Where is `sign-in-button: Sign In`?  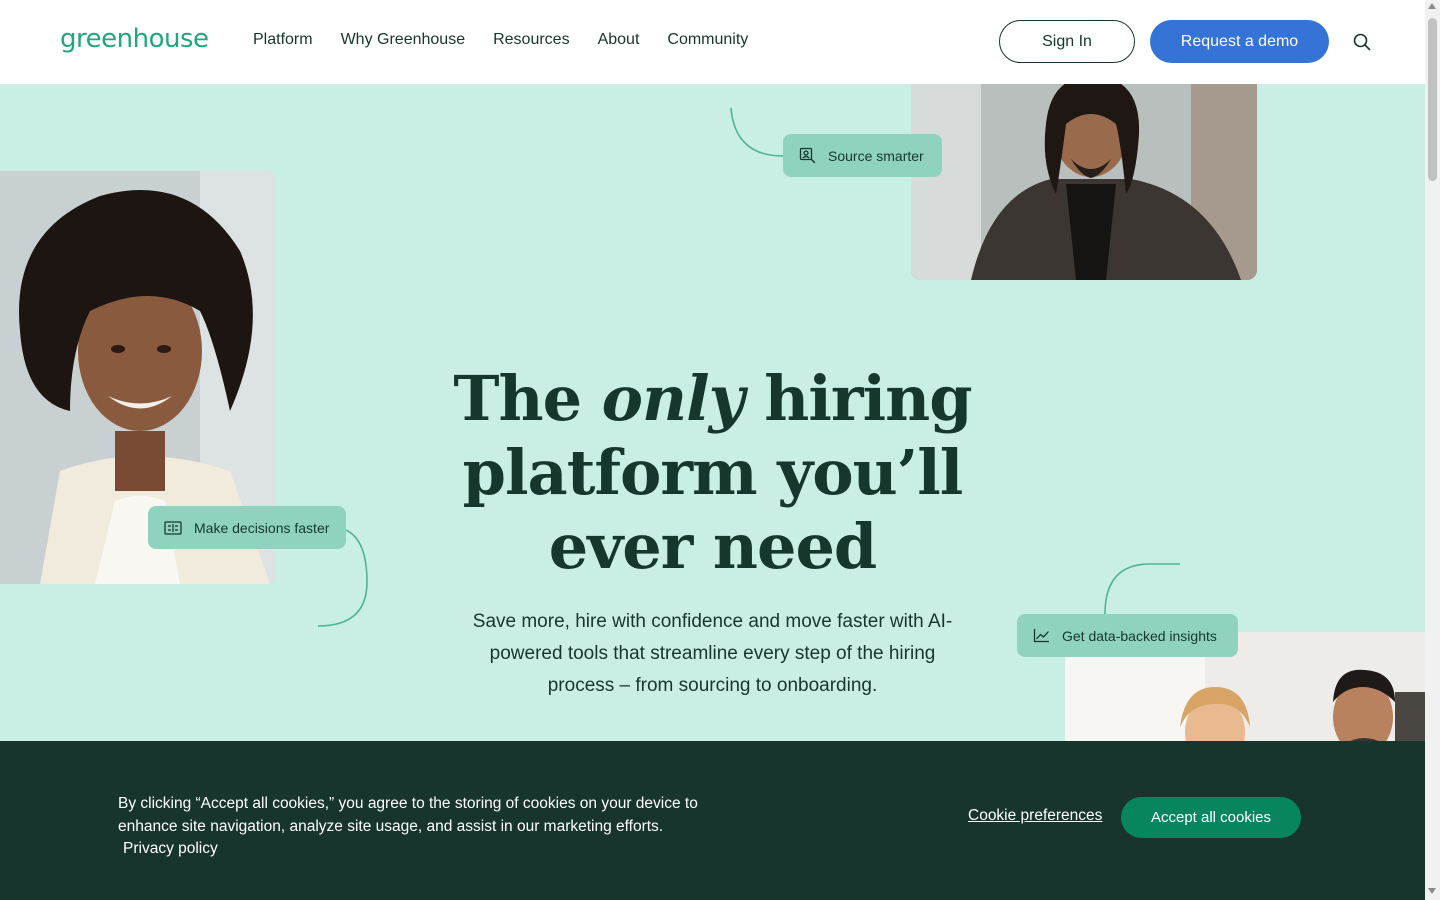
sign-in-button: Sign In is located at coordinates (1067, 41).